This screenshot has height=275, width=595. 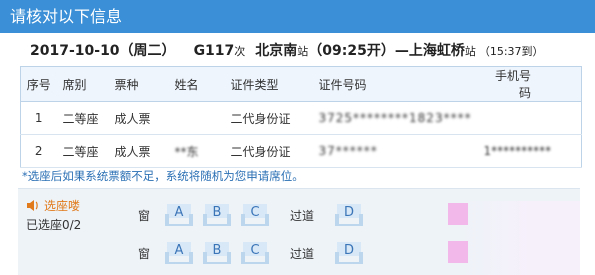 What do you see at coordinates (38, 118) in the screenshot?
I see `row-no: 1` at bounding box center [38, 118].